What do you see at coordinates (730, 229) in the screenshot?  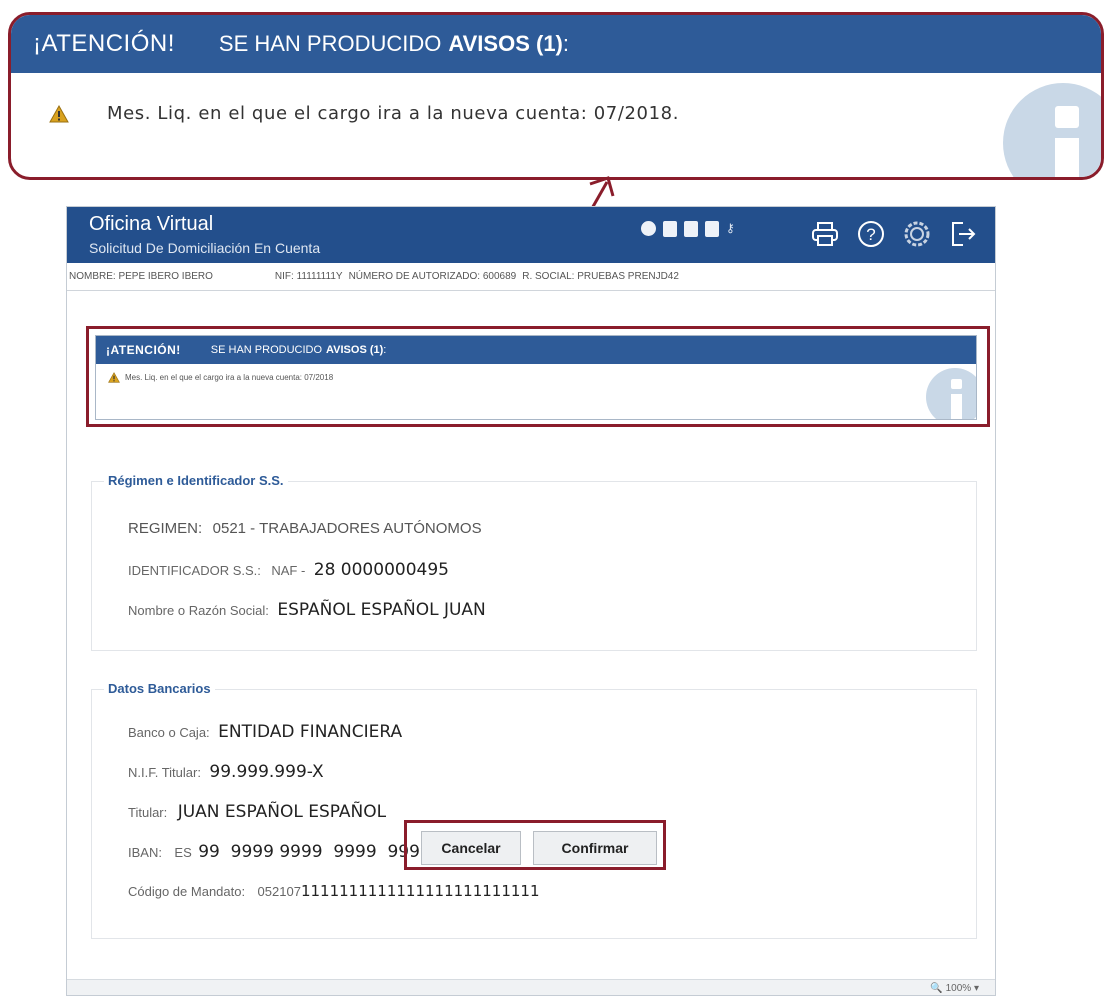 I see `key-icon: ⚷` at bounding box center [730, 229].